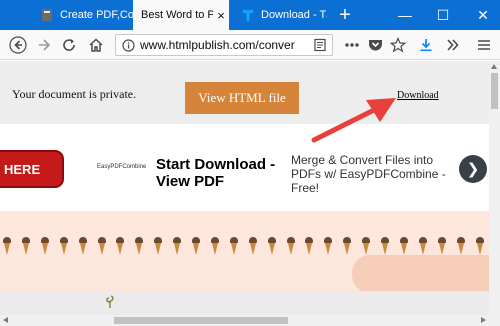 The width and height of the screenshot is (500, 326). What do you see at coordinates (345, 15) in the screenshot?
I see `new-tab-button: +` at bounding box center [345, 15].